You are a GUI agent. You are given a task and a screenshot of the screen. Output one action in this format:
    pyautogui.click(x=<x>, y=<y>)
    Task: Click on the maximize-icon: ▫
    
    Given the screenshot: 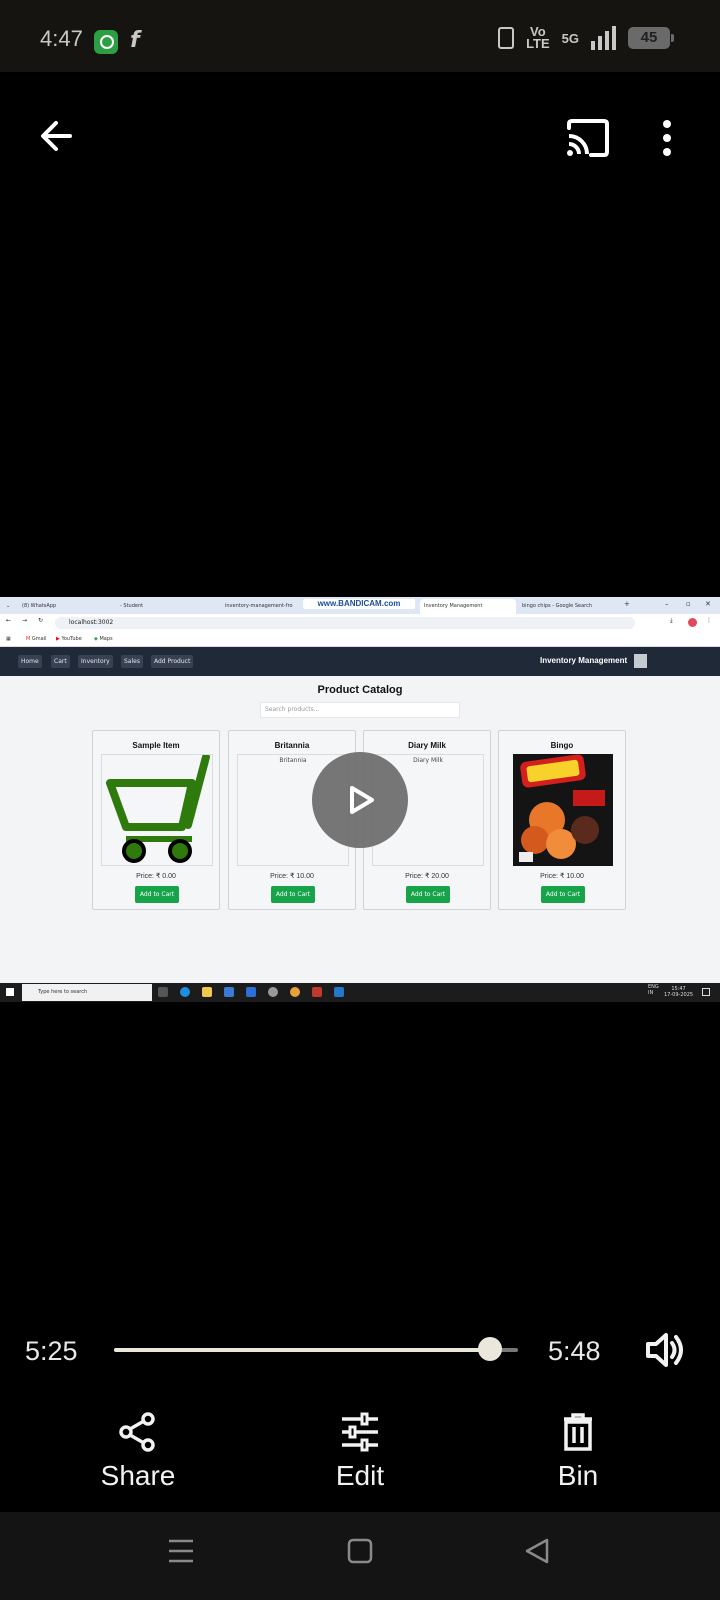 What is the action you would take?
    pyautogui.click(x=688, y=604)
    